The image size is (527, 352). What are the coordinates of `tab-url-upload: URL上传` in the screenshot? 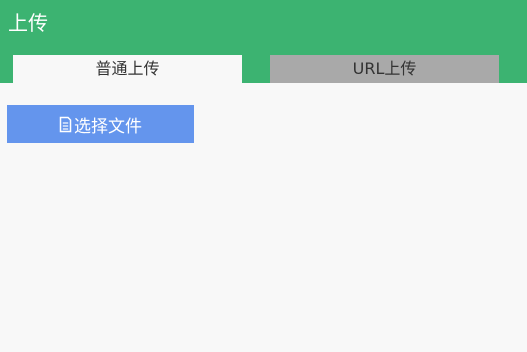 It's located at (384, 69).